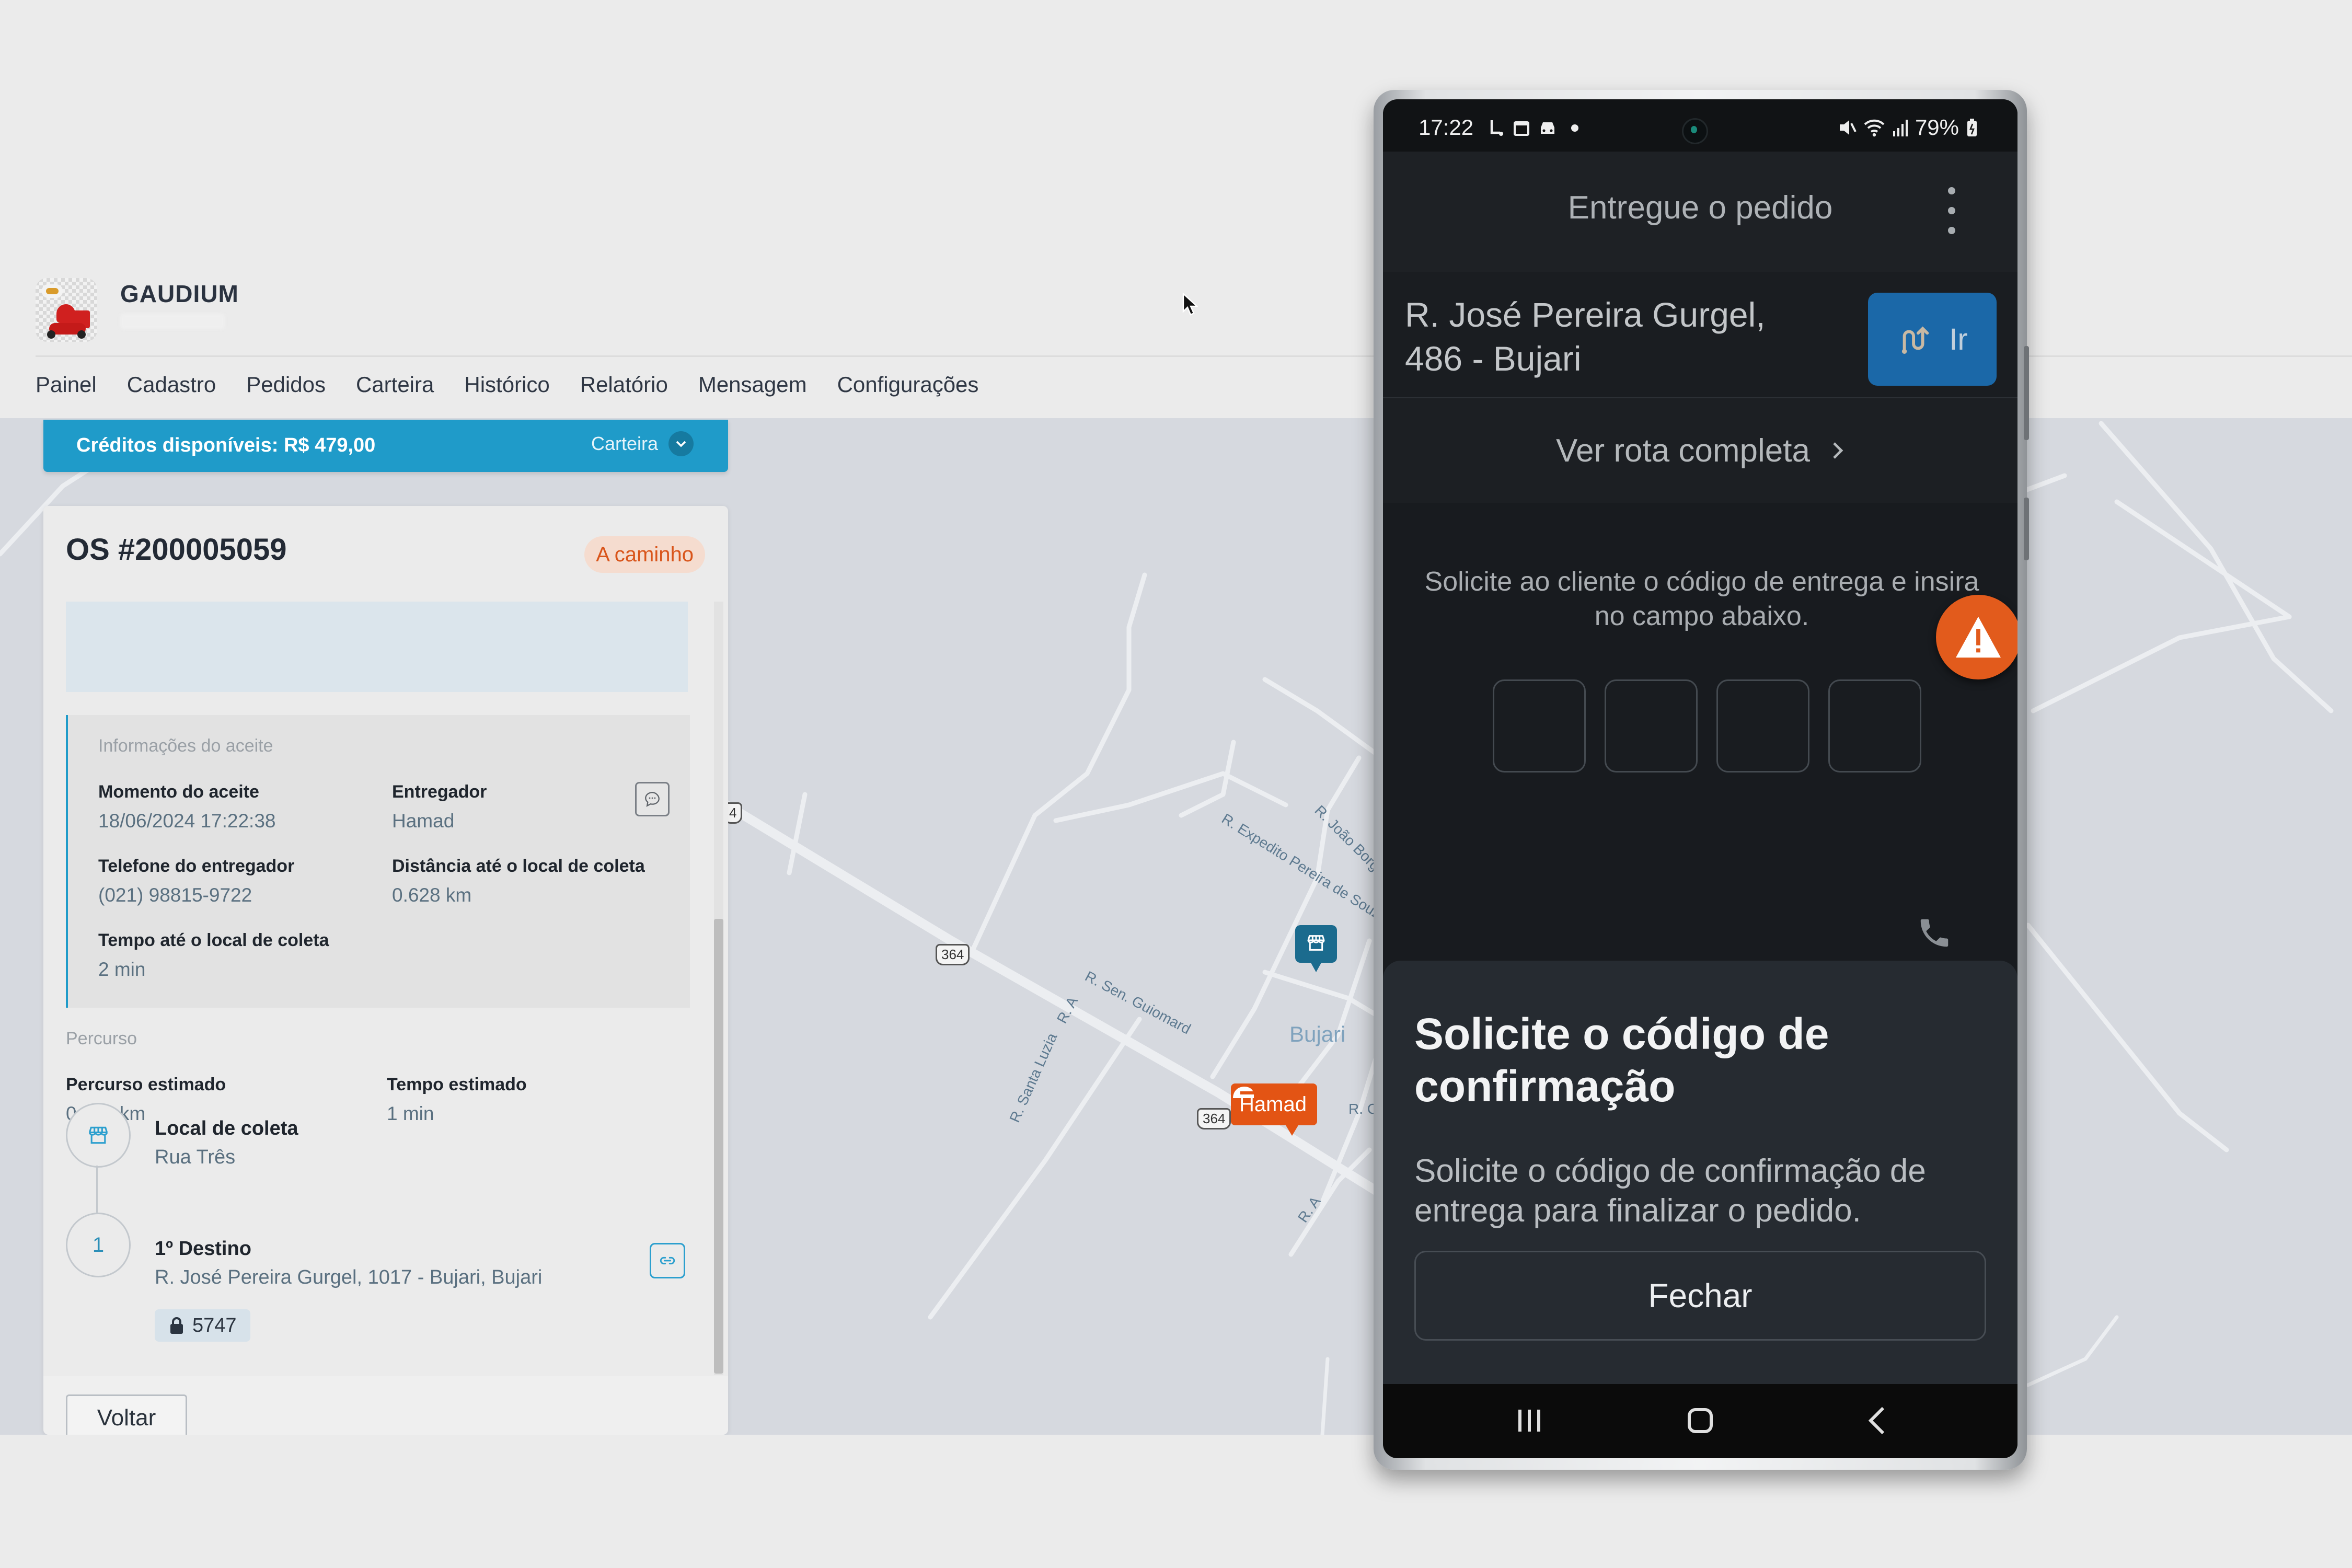 This screenshot has height=1568, width=2352. Describe the element at coordinates (377, 647) in the screenshot. I see `order-map-preview` at that location.